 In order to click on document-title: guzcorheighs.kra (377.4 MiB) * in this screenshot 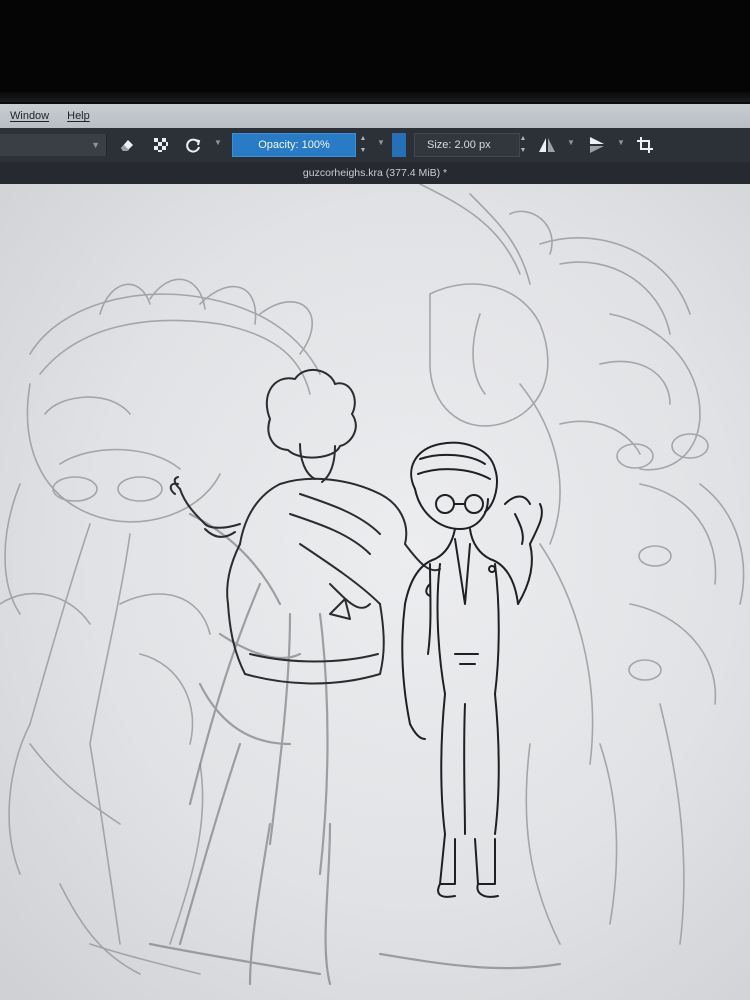, I will do `click(375, 173)`.